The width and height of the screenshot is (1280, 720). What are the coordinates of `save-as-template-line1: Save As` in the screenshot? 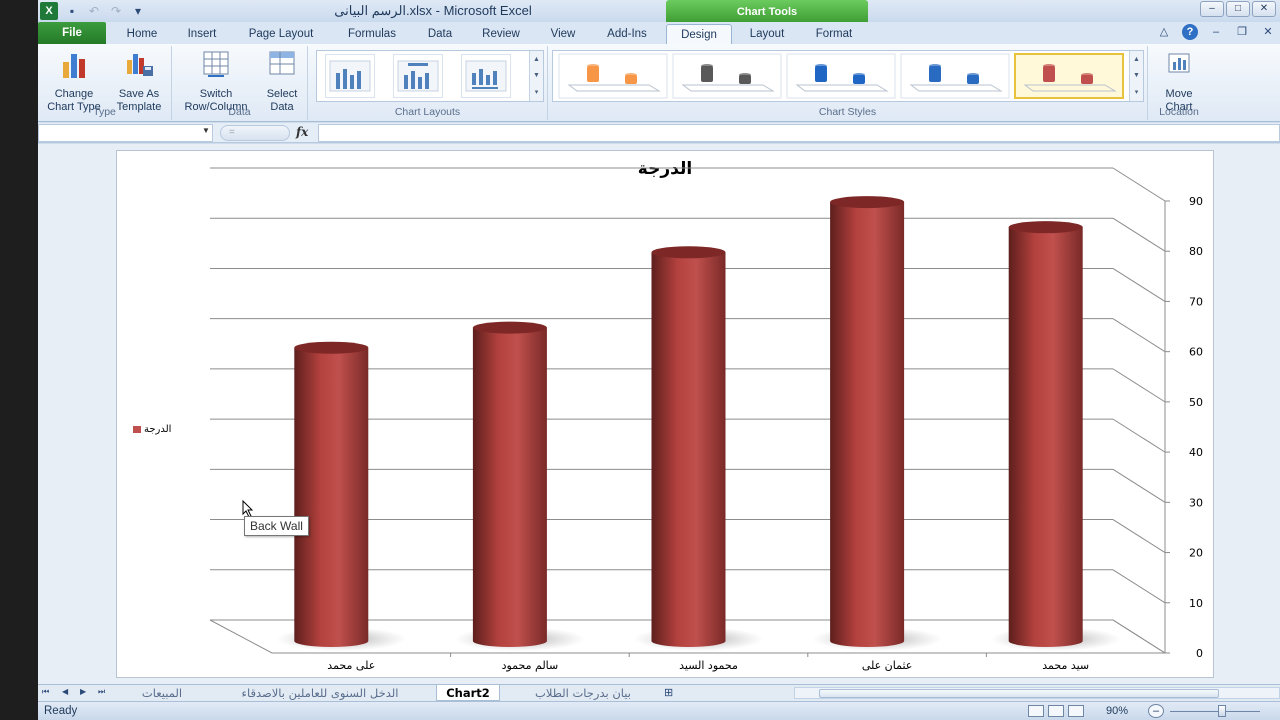 It's located at (139, 94).